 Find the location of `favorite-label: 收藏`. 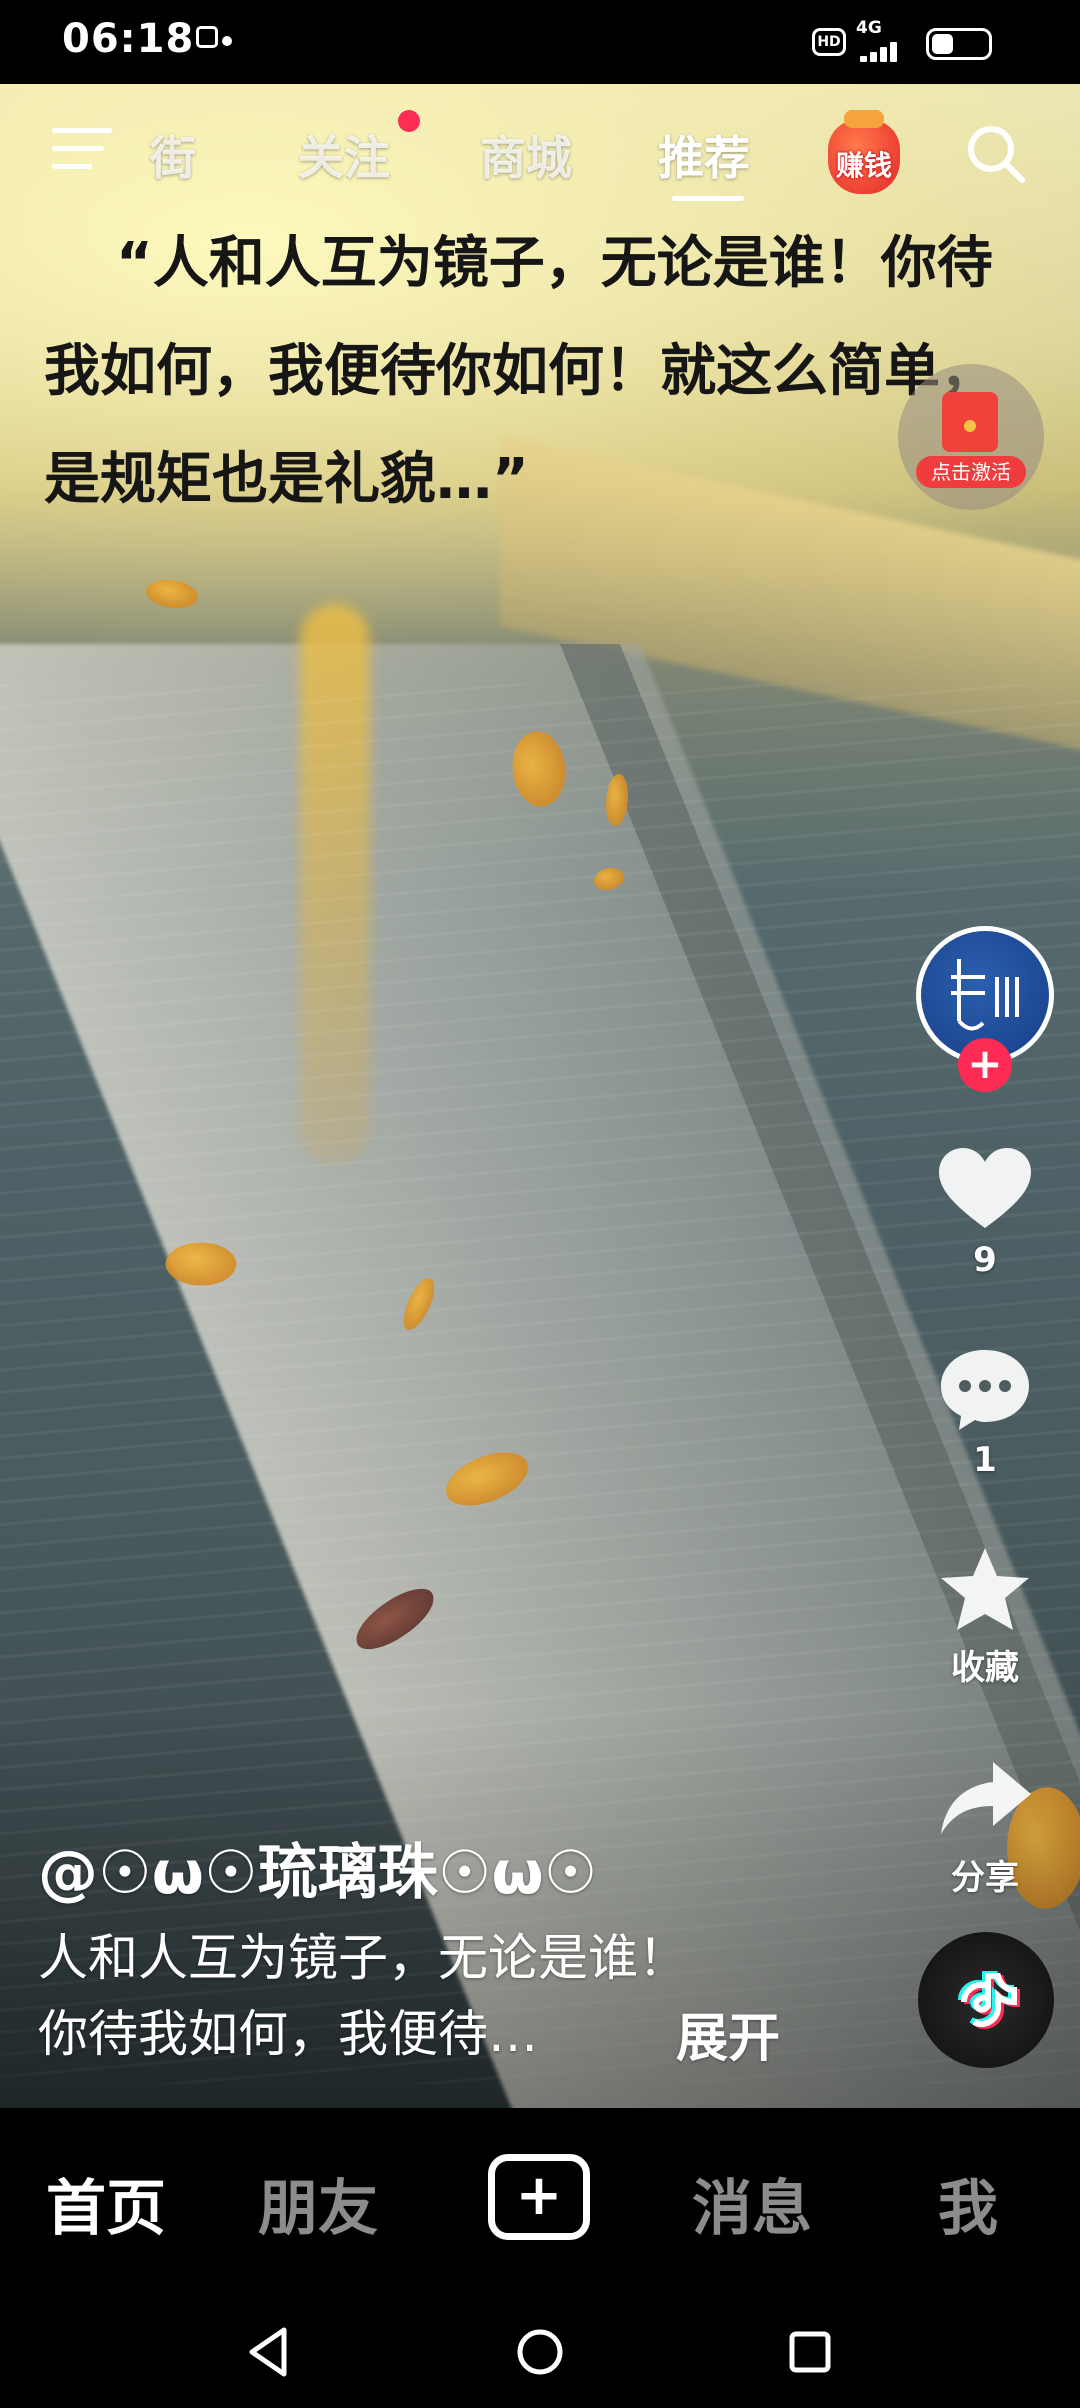

favorite-label: 收藏 is located at coordinates (985, 1668).